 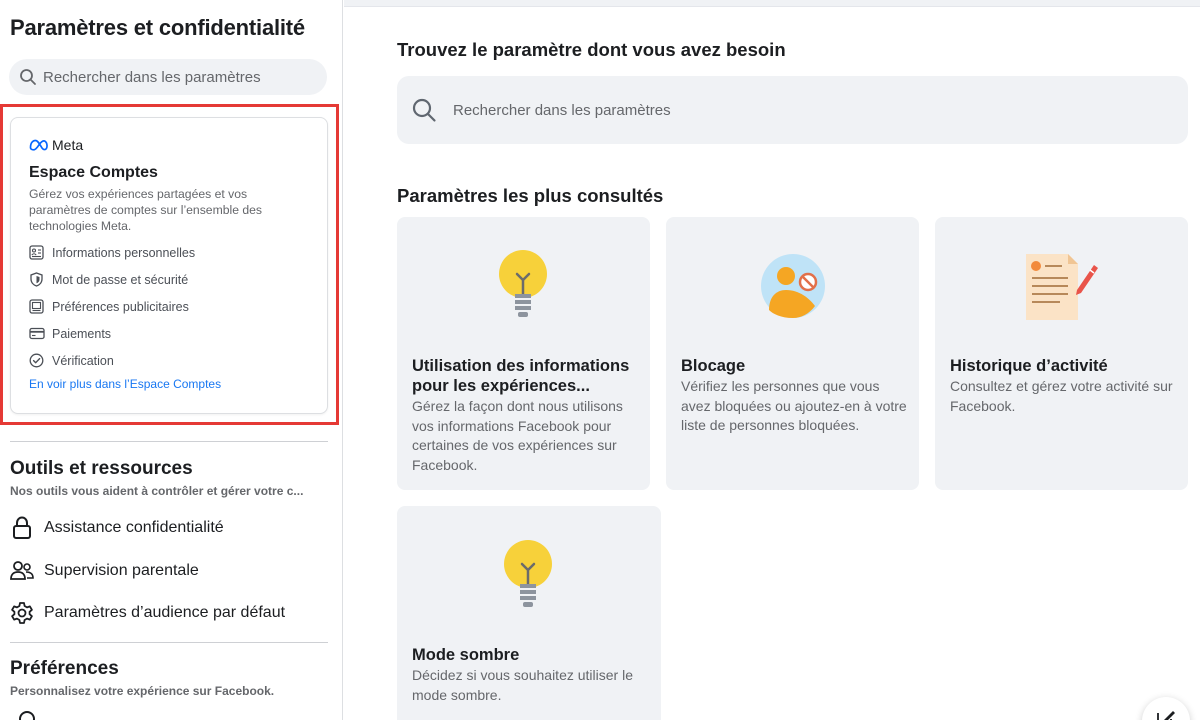 What do you see at coordinates (22, 571) in the screenshot?
I see `people-icon` at bounding box center [22, 571].